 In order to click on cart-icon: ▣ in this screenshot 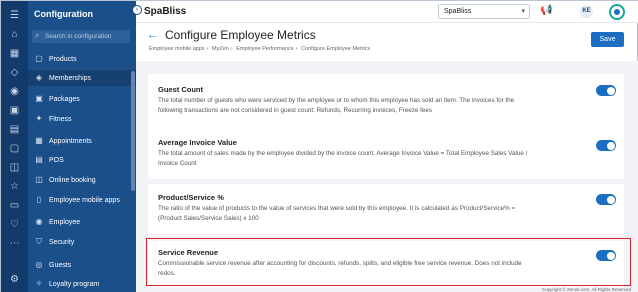, I will do `click(14, 110)`.